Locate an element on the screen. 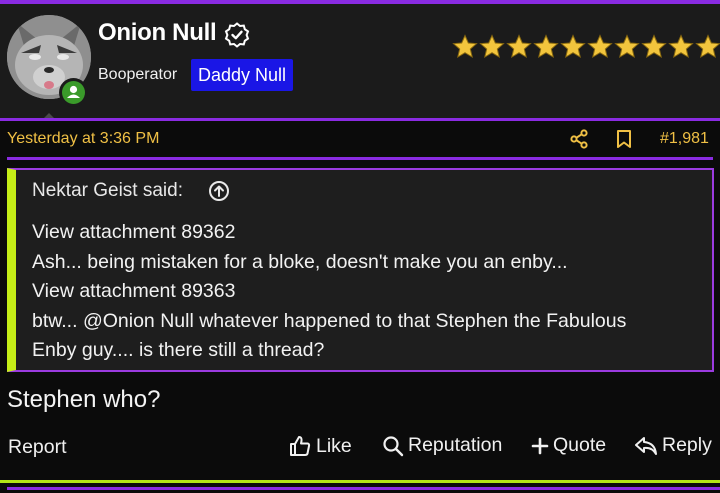 The width and height of the screenshot is (720, 493). username: Onion Null is located at coordinates (157, 33).